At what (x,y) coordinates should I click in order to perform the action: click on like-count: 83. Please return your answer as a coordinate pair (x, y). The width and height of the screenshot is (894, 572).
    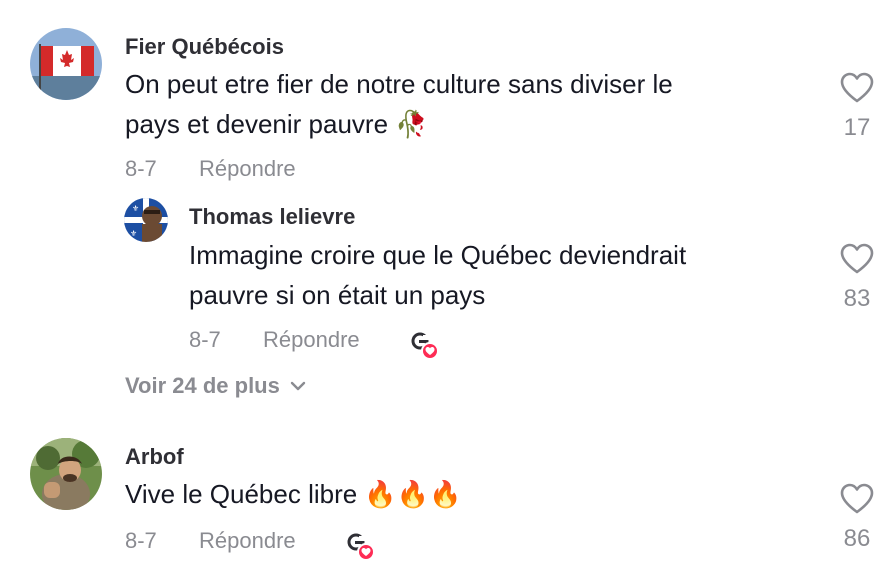
    Looking at the image, I should click on (857, 298).